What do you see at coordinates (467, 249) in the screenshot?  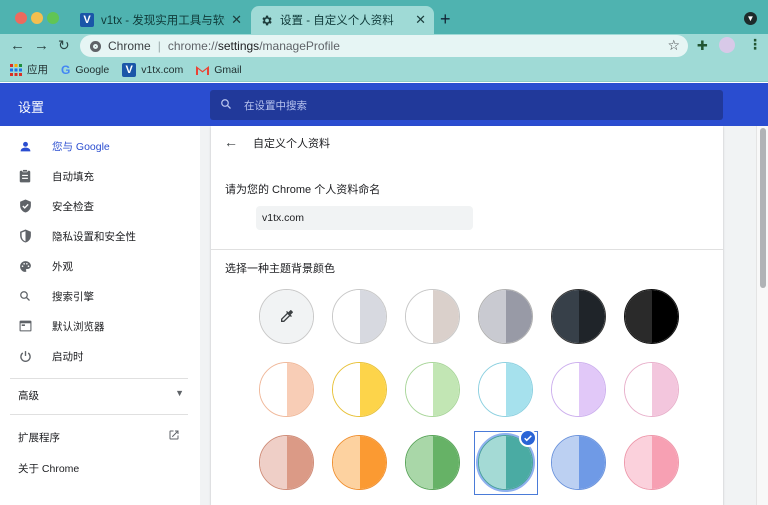 I see `section-divider` at bounding box center [467, 249].